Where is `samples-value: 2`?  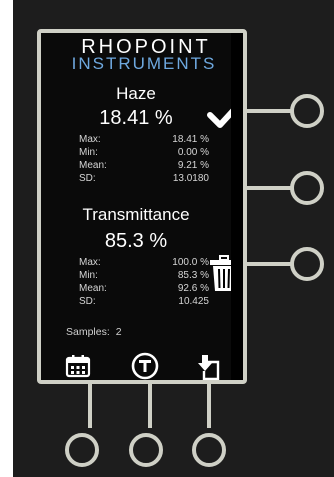 samples-value: 2 is located at coordinates (118, 332).